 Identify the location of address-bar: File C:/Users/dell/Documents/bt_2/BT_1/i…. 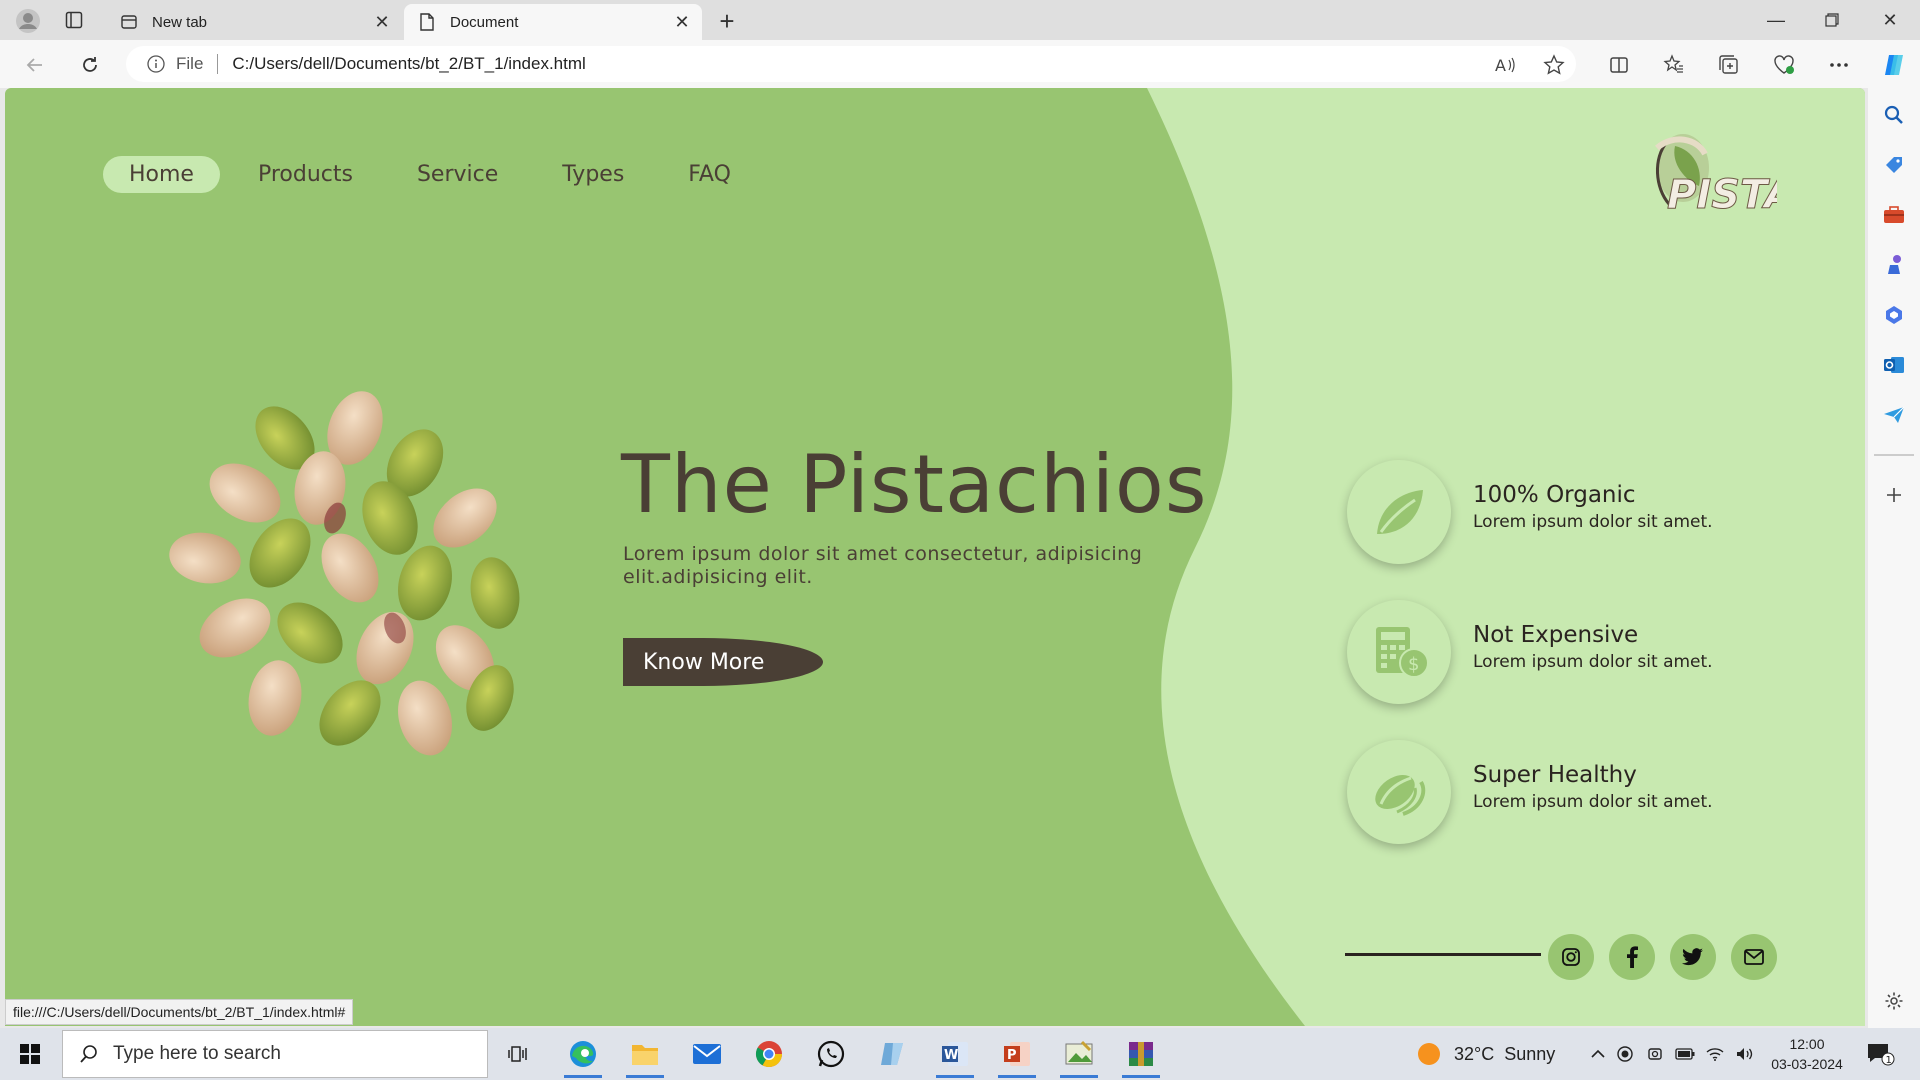
(851, 64).